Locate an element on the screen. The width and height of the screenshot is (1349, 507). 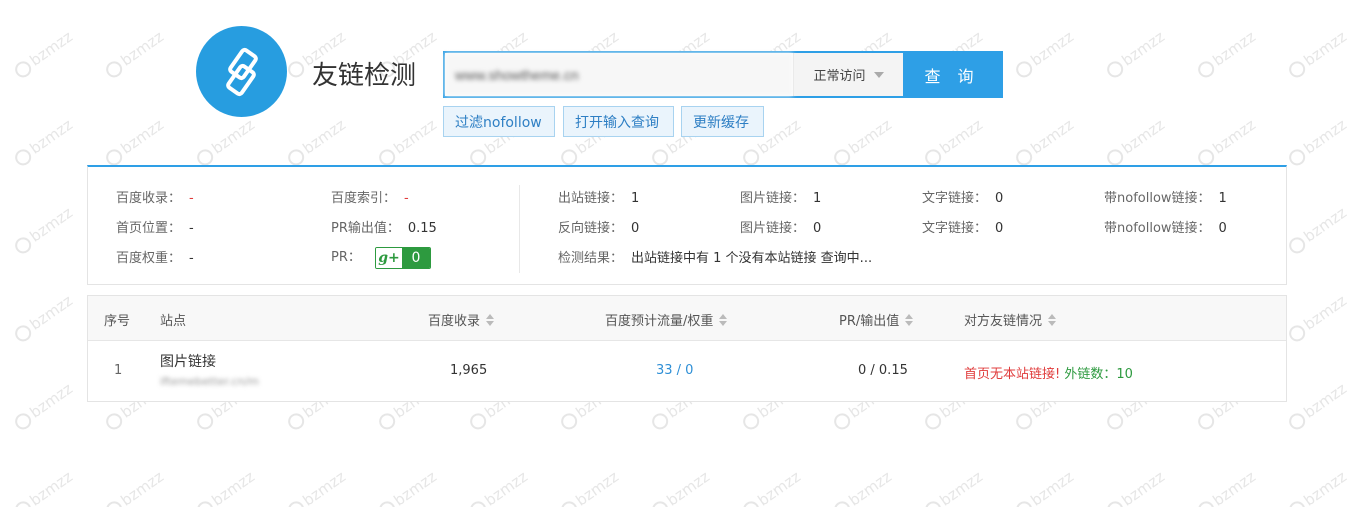
stat-home-position: 首页位置： - is located at coordinates (155, 228).